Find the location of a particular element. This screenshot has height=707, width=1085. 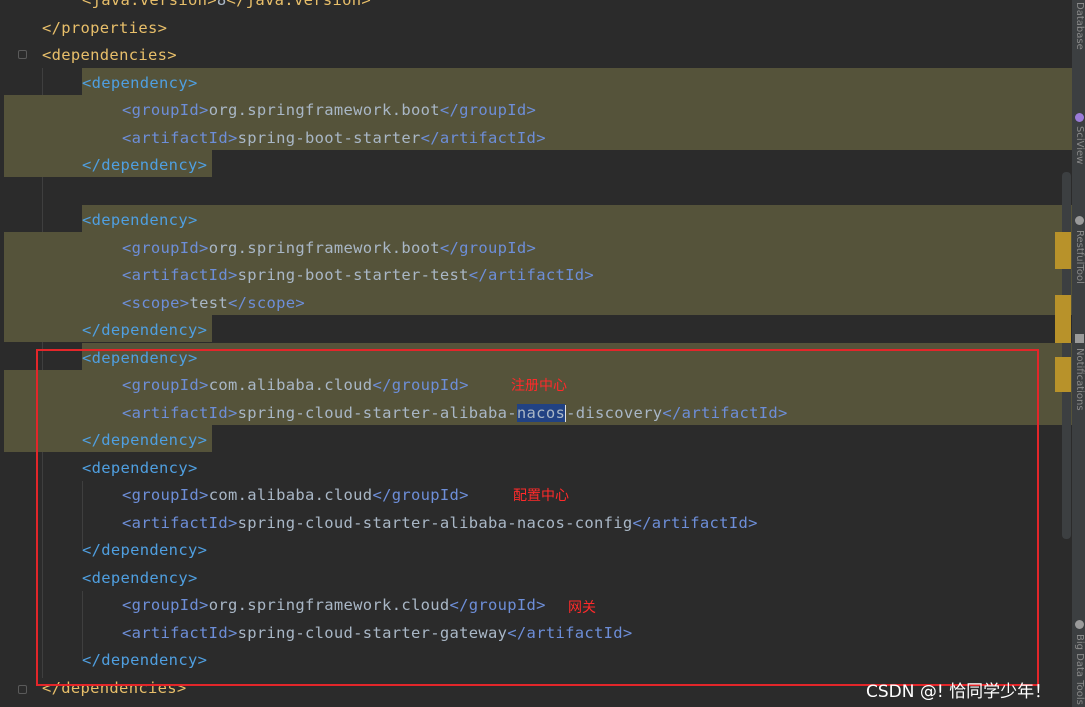

code-token: spring-boot-starter is located at coordinates (329, 137).